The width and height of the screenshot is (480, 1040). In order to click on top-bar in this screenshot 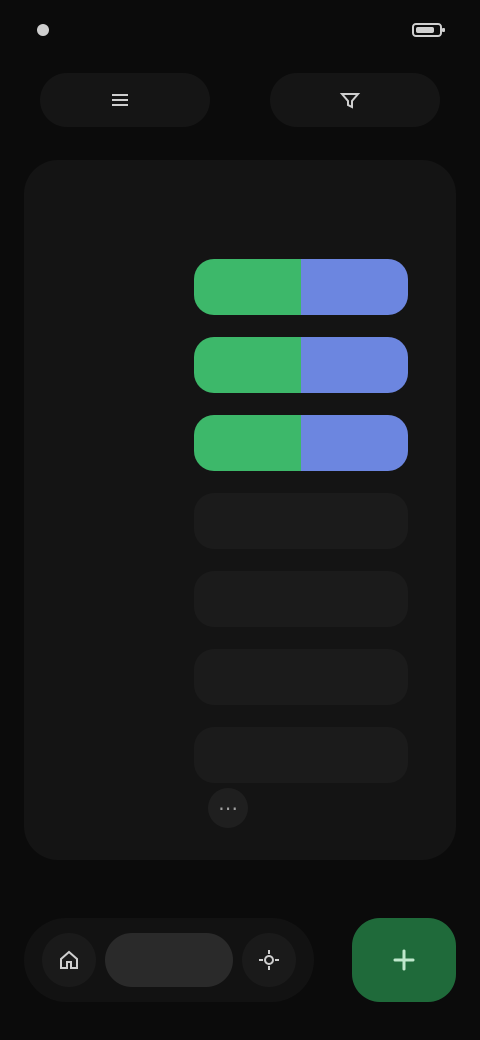, I will do `click(240, 100)`.